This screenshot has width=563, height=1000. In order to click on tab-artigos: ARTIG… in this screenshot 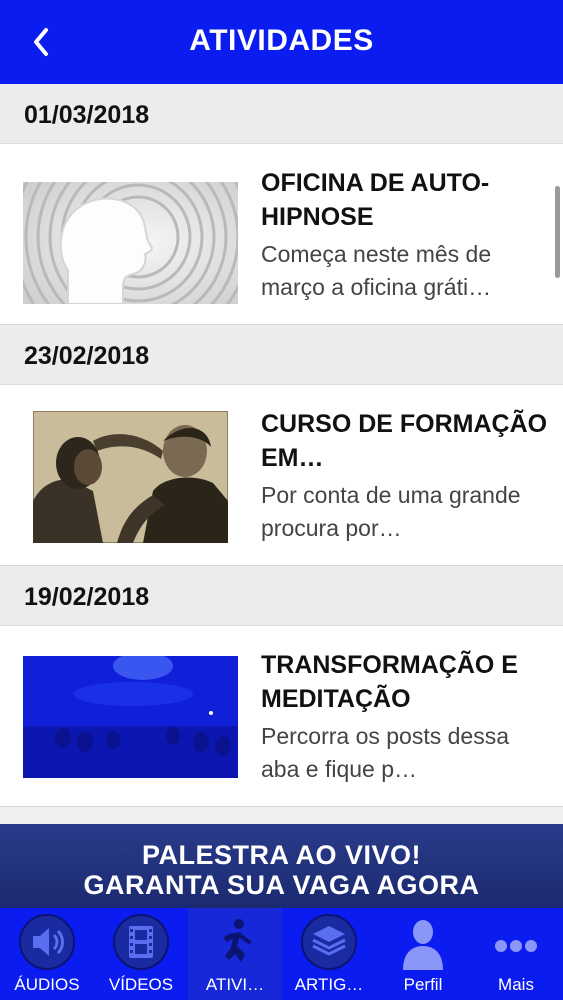, I will do `click(329, 954)`.